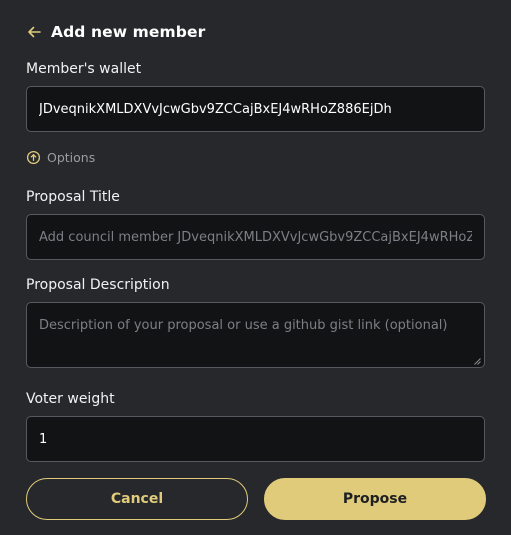 This screenshot has height=535, width=511. Describe the element at coordinates (255, 109) in the screenshot. I see `wallet-input` at that location.